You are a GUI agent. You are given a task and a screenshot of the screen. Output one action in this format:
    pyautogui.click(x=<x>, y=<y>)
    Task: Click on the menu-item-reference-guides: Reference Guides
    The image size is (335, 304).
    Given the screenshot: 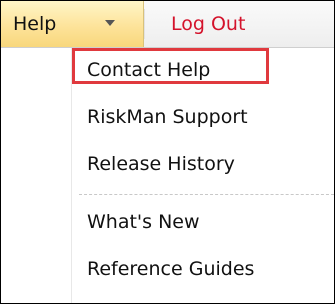 What is the action you would take?
    pyautogui.click(x=203, y=270)
    